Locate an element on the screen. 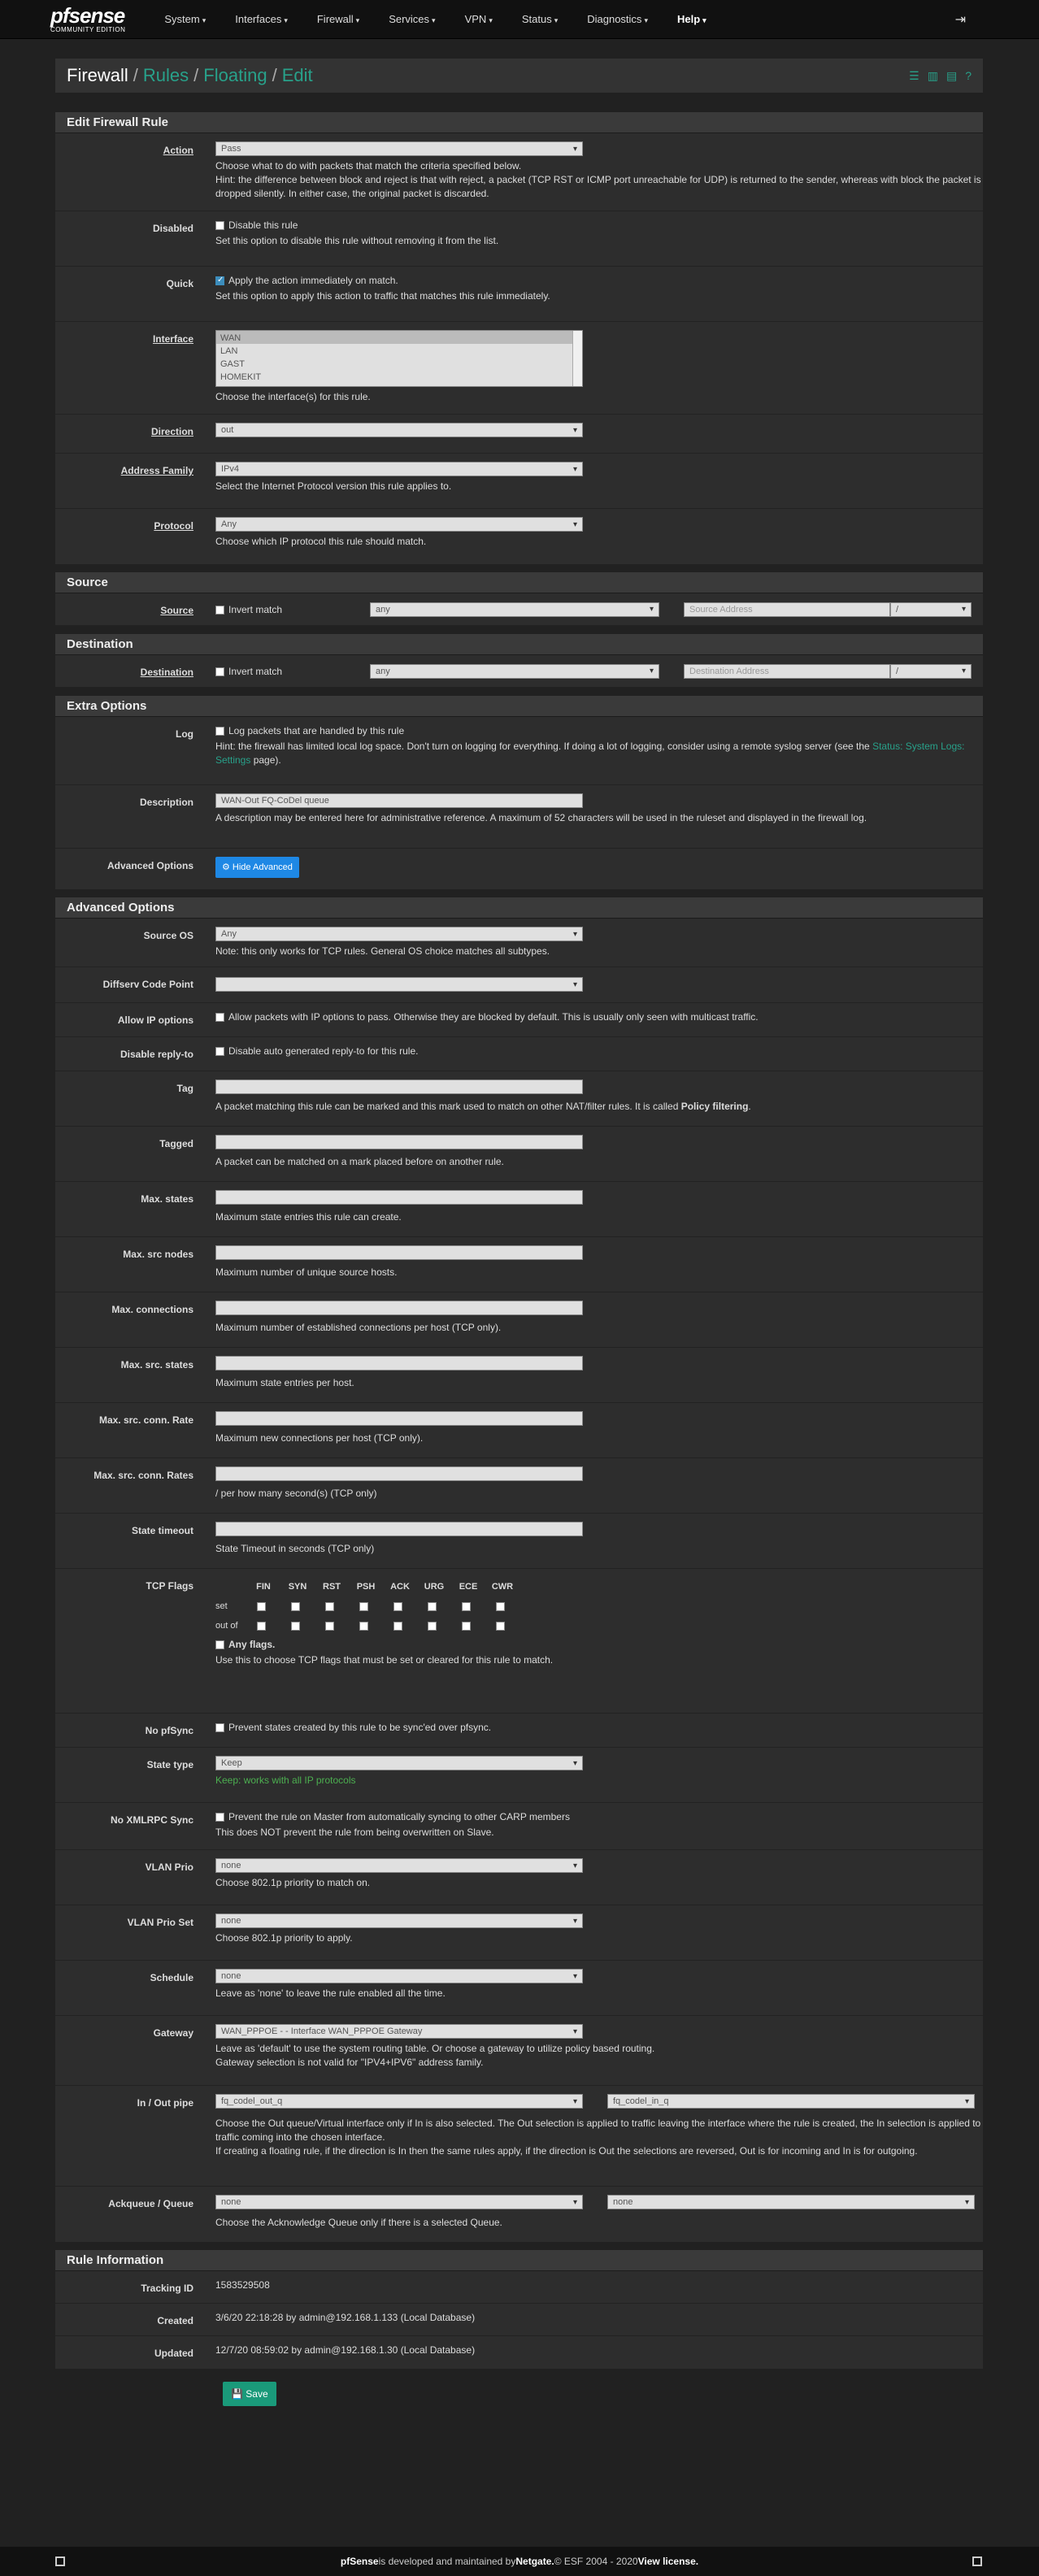 This screenshot has height=2576, width=1039. menu-vpn: VPN ▾ is located at coordinates (478, 19).